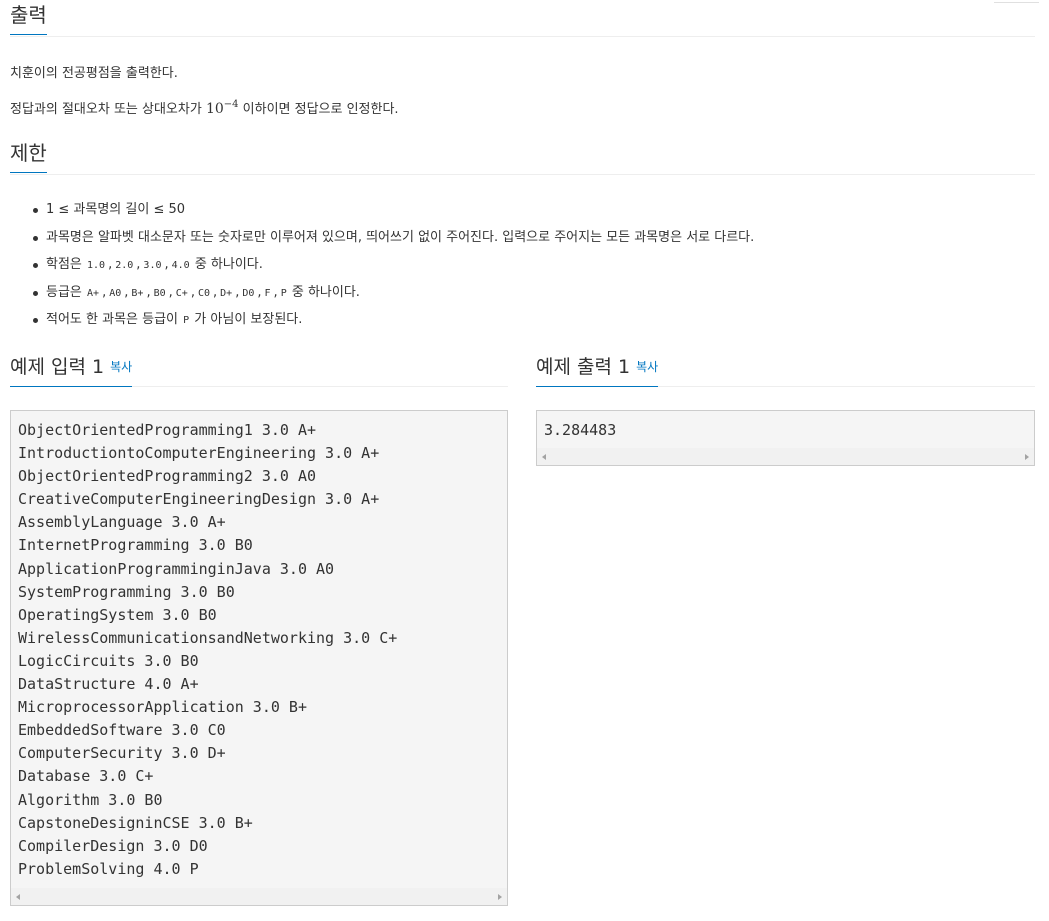 The height and width of the screenshot is (921, 1049). Describe the element at coordinates (28, 155) in the screenshot. I see `limits-title: 제한` at that location.